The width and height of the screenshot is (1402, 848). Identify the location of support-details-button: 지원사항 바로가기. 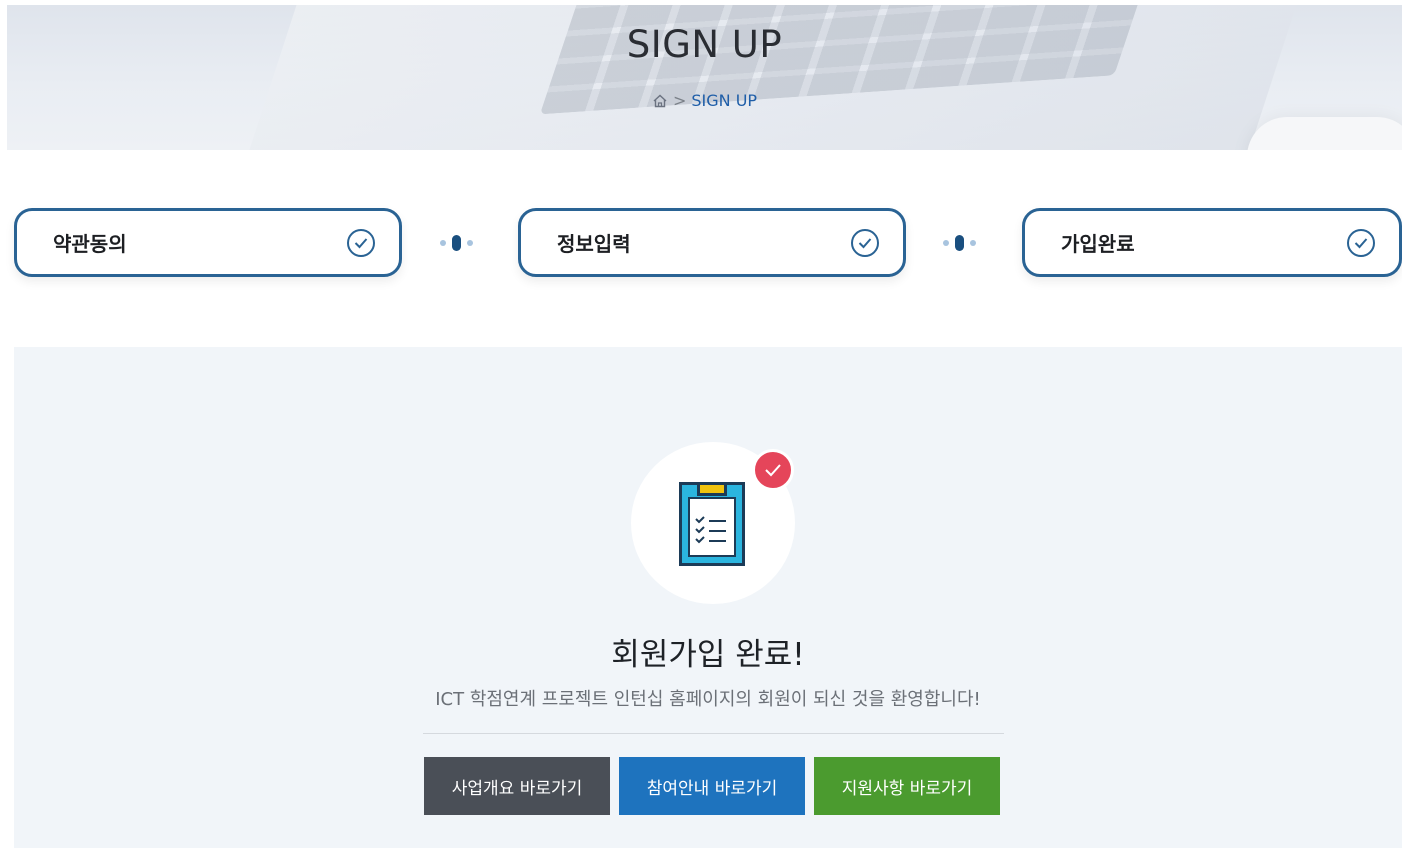
(907, 786).